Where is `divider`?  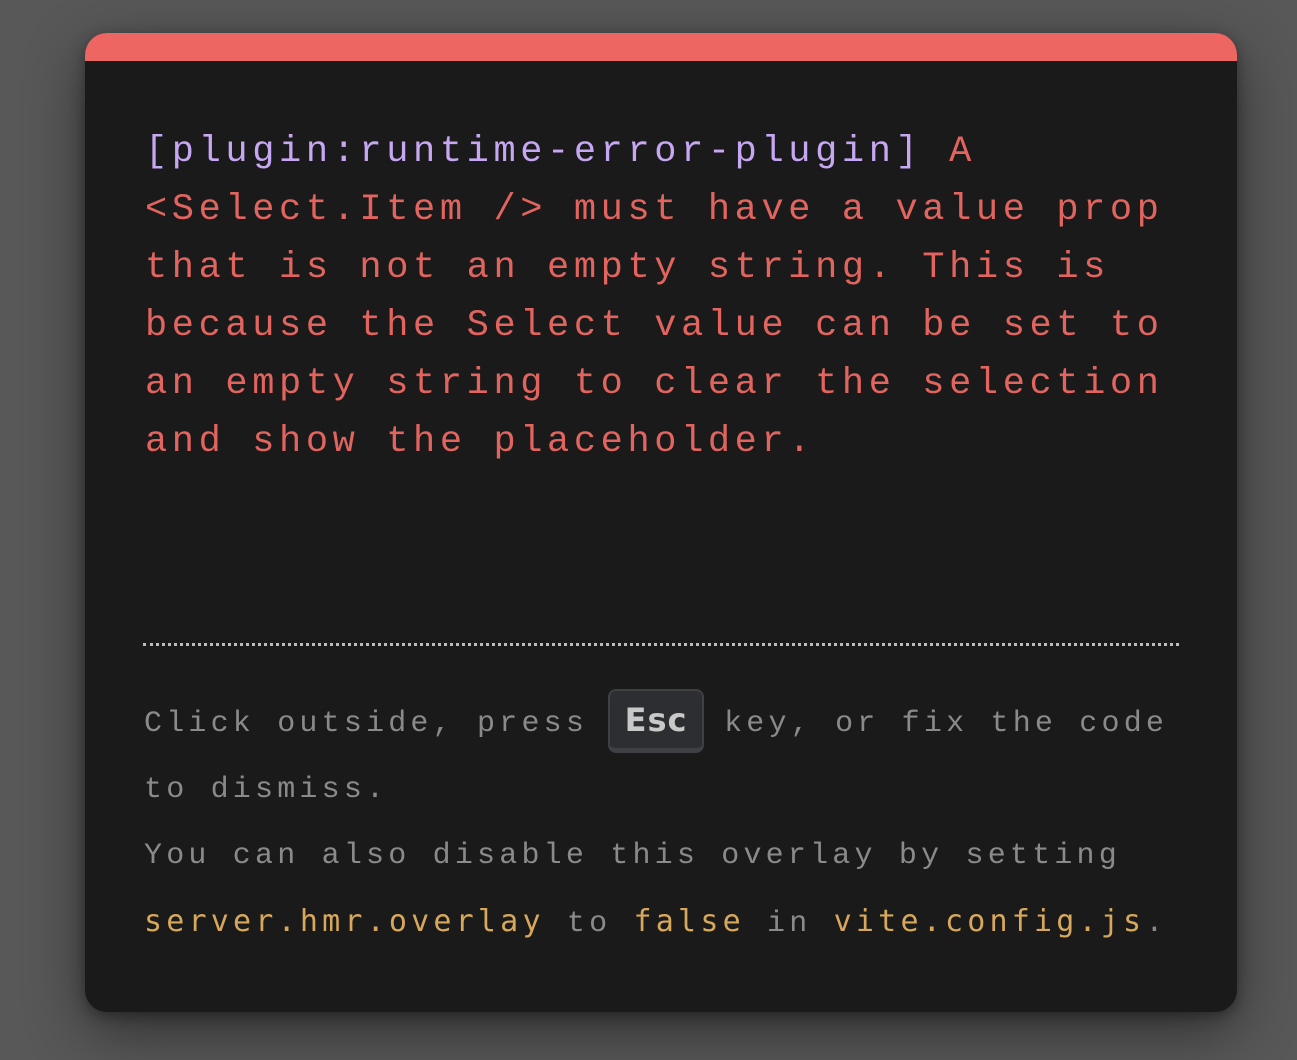
divider is located at coordinates (661, 644).